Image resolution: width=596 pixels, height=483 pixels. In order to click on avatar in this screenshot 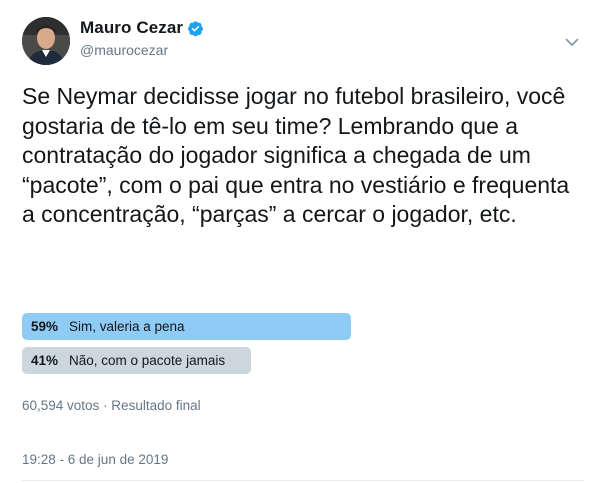, I will do `click(46, 41)`.